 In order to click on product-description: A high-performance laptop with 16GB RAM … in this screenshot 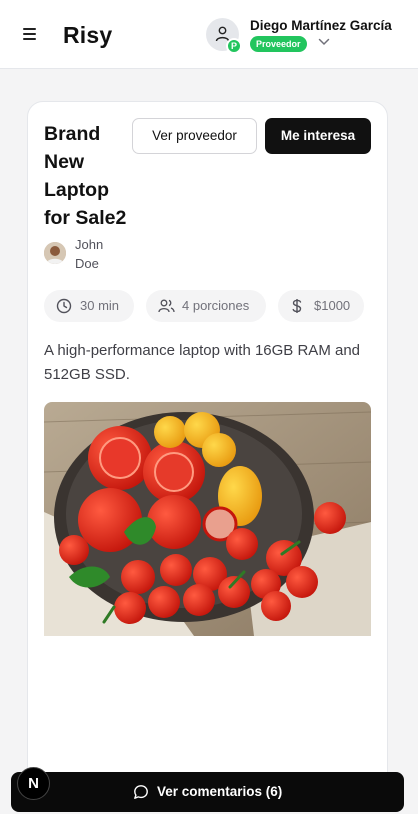, I will do `click(202, 362)`.